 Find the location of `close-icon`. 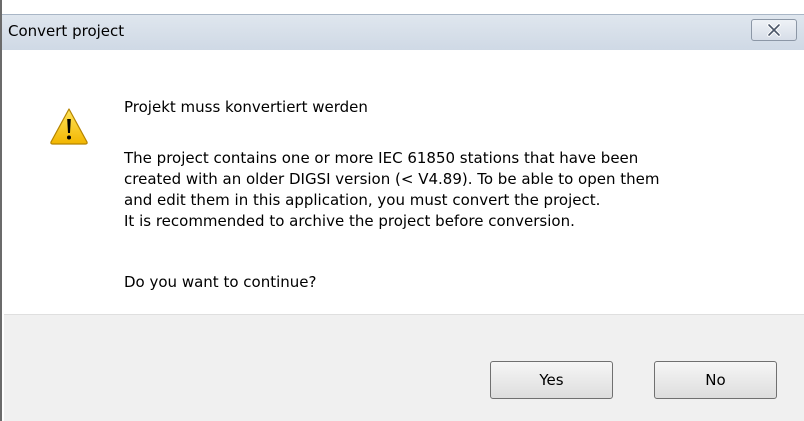

close-icon is located at coordinates (774, 30).